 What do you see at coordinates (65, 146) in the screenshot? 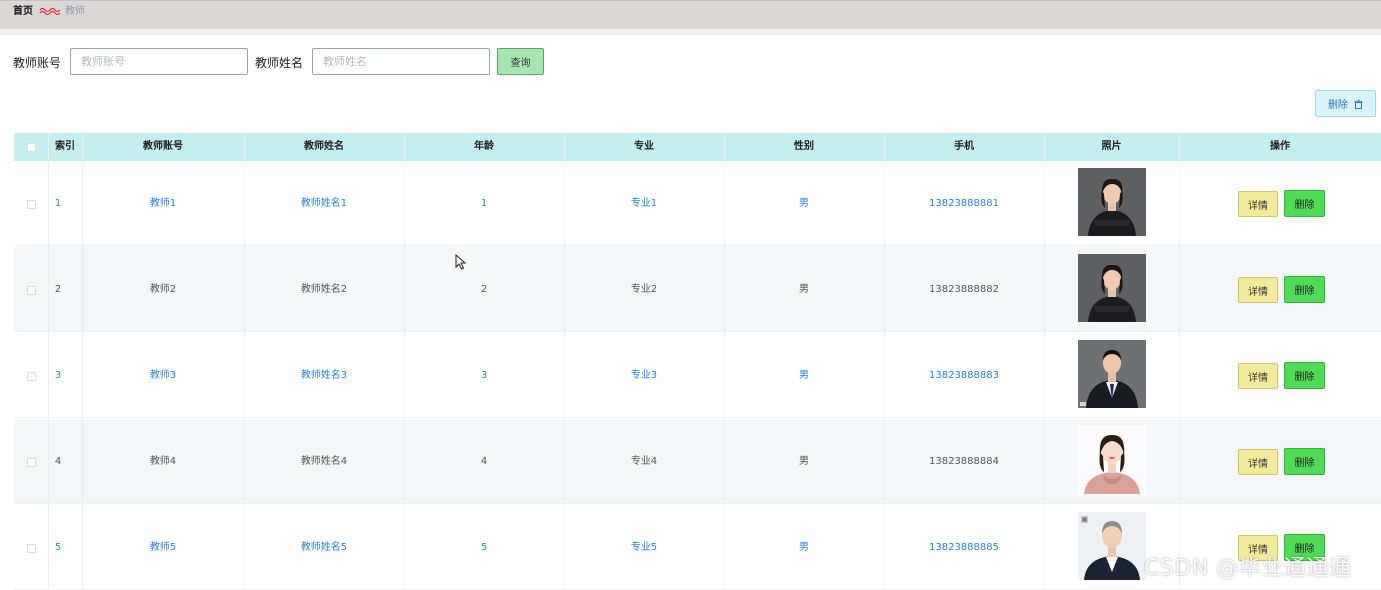
I see `col-header-index: 索引` at bounding box center [65, 146].